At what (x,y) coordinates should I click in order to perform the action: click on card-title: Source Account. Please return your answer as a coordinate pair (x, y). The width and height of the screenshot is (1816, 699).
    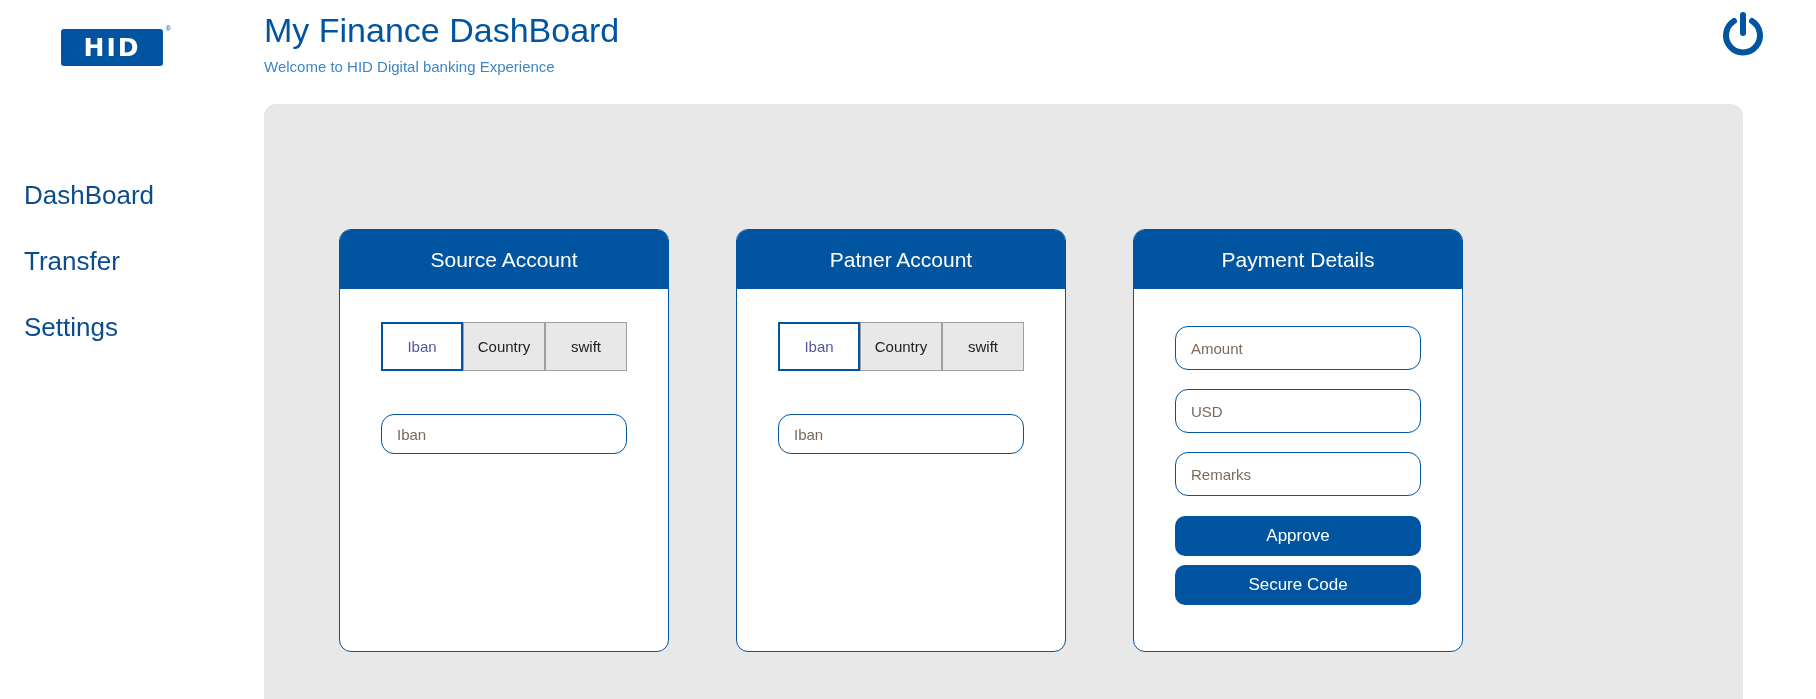
    Looking at the image, I should click on (504, 259).